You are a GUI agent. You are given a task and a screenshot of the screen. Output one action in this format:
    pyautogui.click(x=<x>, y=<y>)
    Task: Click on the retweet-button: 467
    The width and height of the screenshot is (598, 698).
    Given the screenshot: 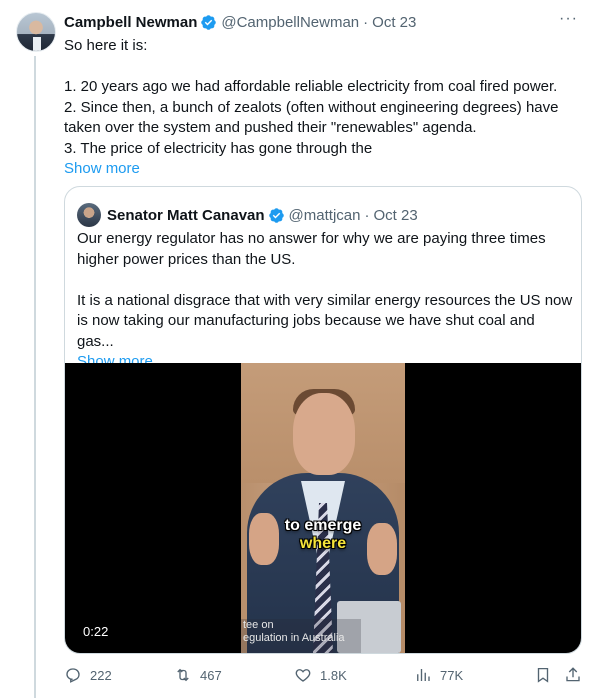 What is the action you would take?
    pyautogui.click(x=198, y=675)
    